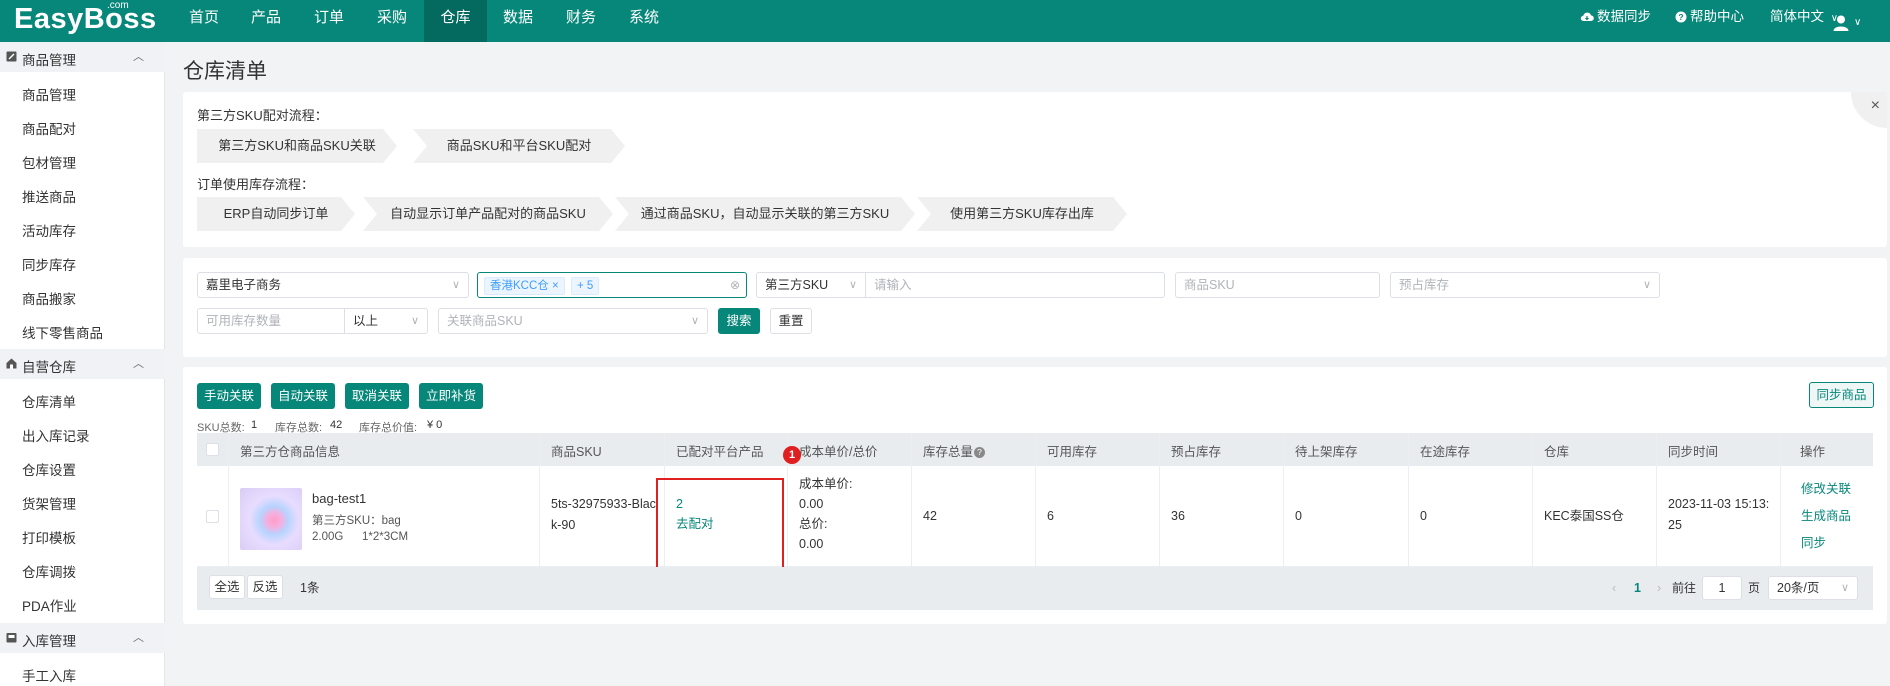 The width and height of the screenshot is (1890, 686). I want to click on reset-button: 重置, so click(791, 321).